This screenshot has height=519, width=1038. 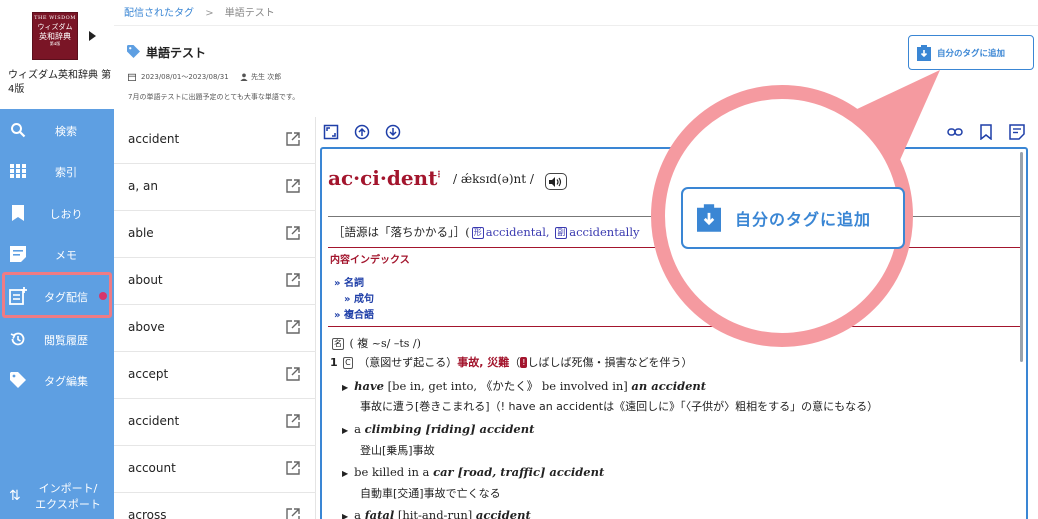 I want to click on related-word-link: accidentally, so click(x=604, y=232).